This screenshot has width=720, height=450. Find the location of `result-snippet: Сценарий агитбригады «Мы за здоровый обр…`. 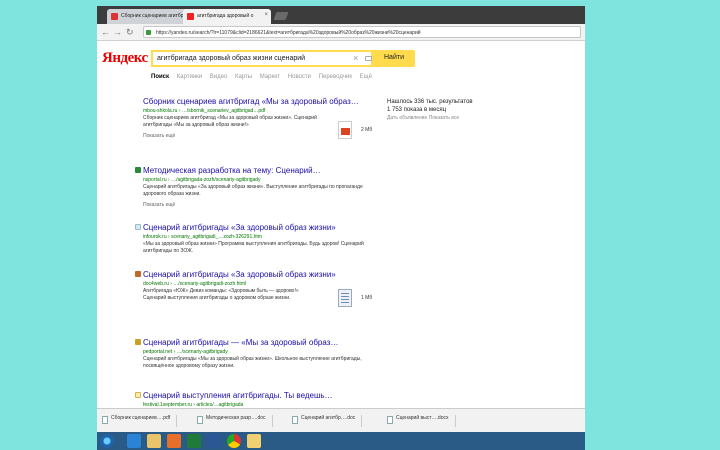

result-snippet: Сценарий агитбригады «Мы за здоровый обр… is located at coordinates (252, 362).